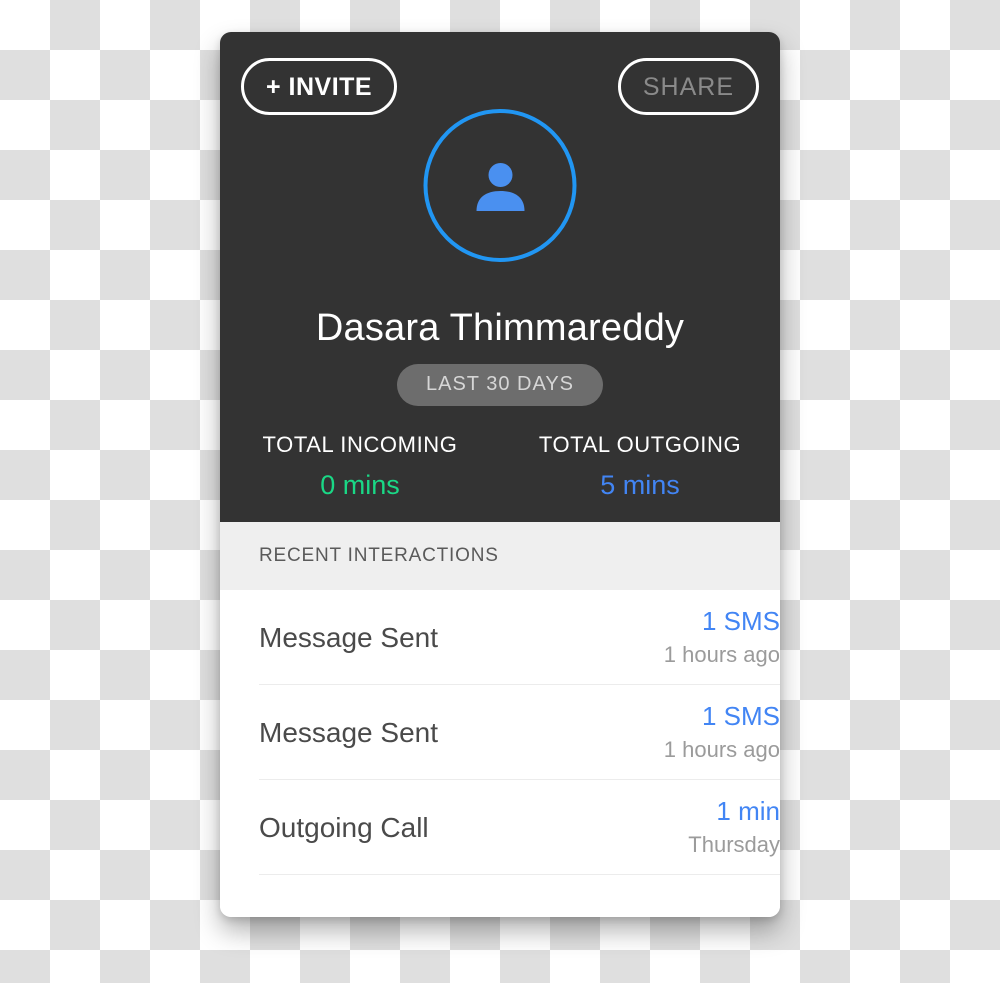 Image resolution: width=1000 pixels, height=983 pixels. What do you see at coordinates (640, 466) in the screenshot?
I see `stat-total-outgoing: TOTAL OUTGOING 5 mins` at bounding box center [640, 466].